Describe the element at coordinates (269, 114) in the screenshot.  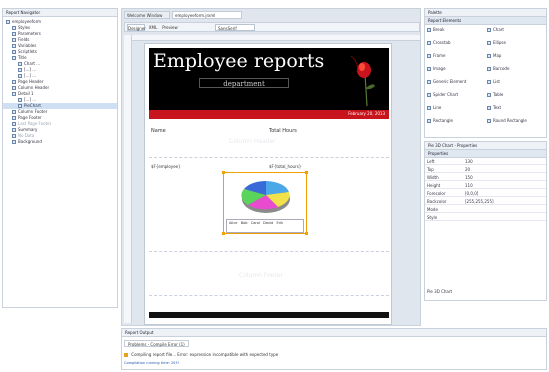
I see `date-strip: February 20, 2013` at that location.